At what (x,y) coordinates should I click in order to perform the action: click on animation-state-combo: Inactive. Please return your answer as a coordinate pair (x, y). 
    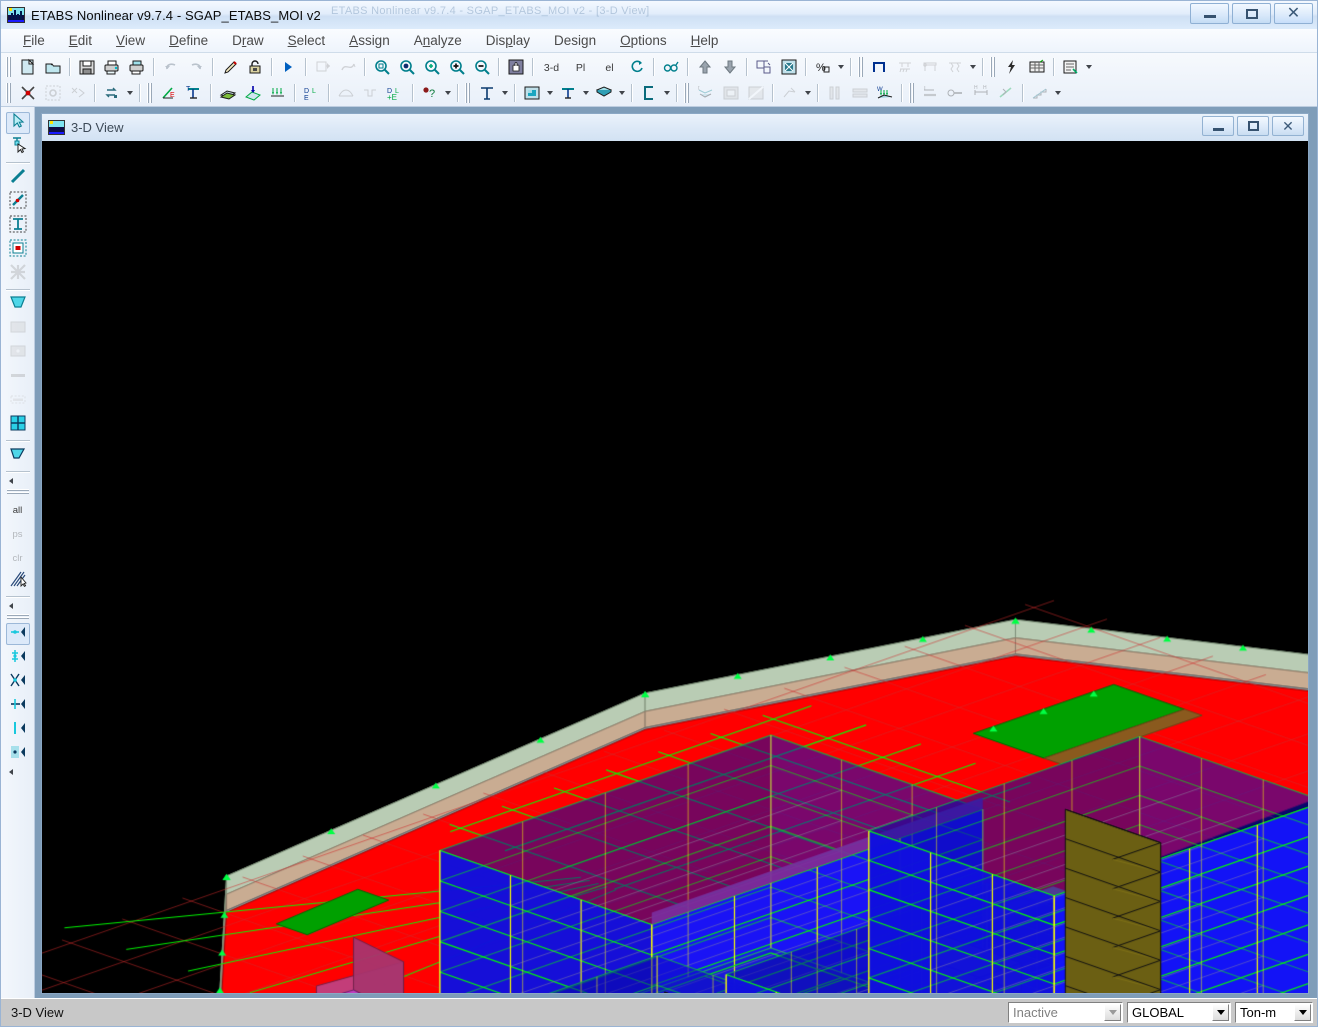
    Looking at the image, I should click on (1065, 1012).